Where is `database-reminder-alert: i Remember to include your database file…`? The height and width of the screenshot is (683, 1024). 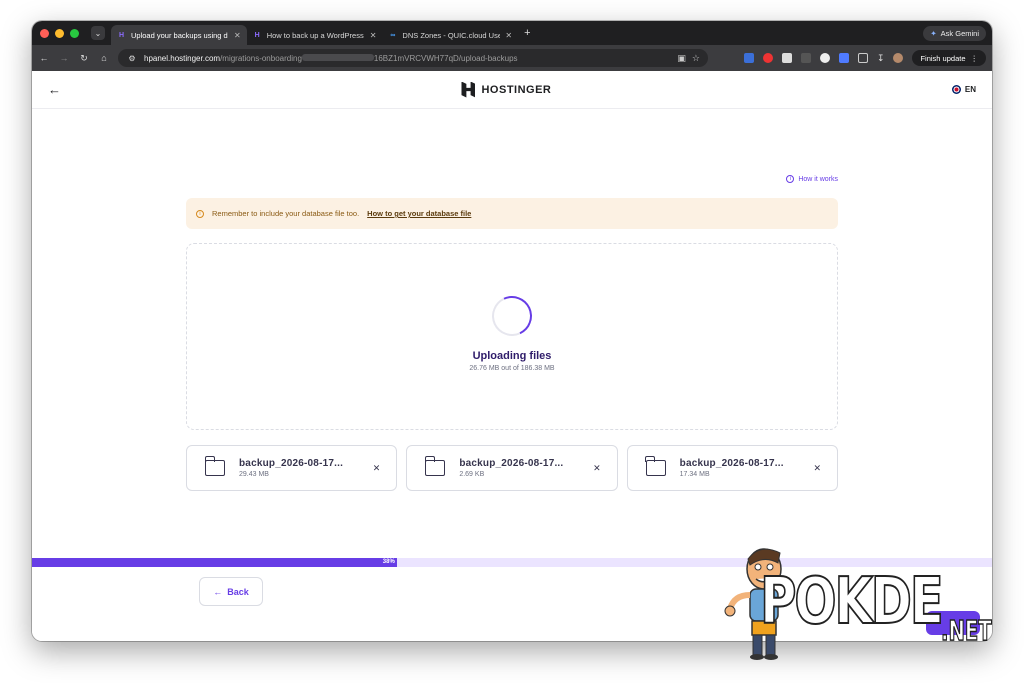 database-reminder-alert: i Remember to include your database file… is located at coordinates (512, 213).